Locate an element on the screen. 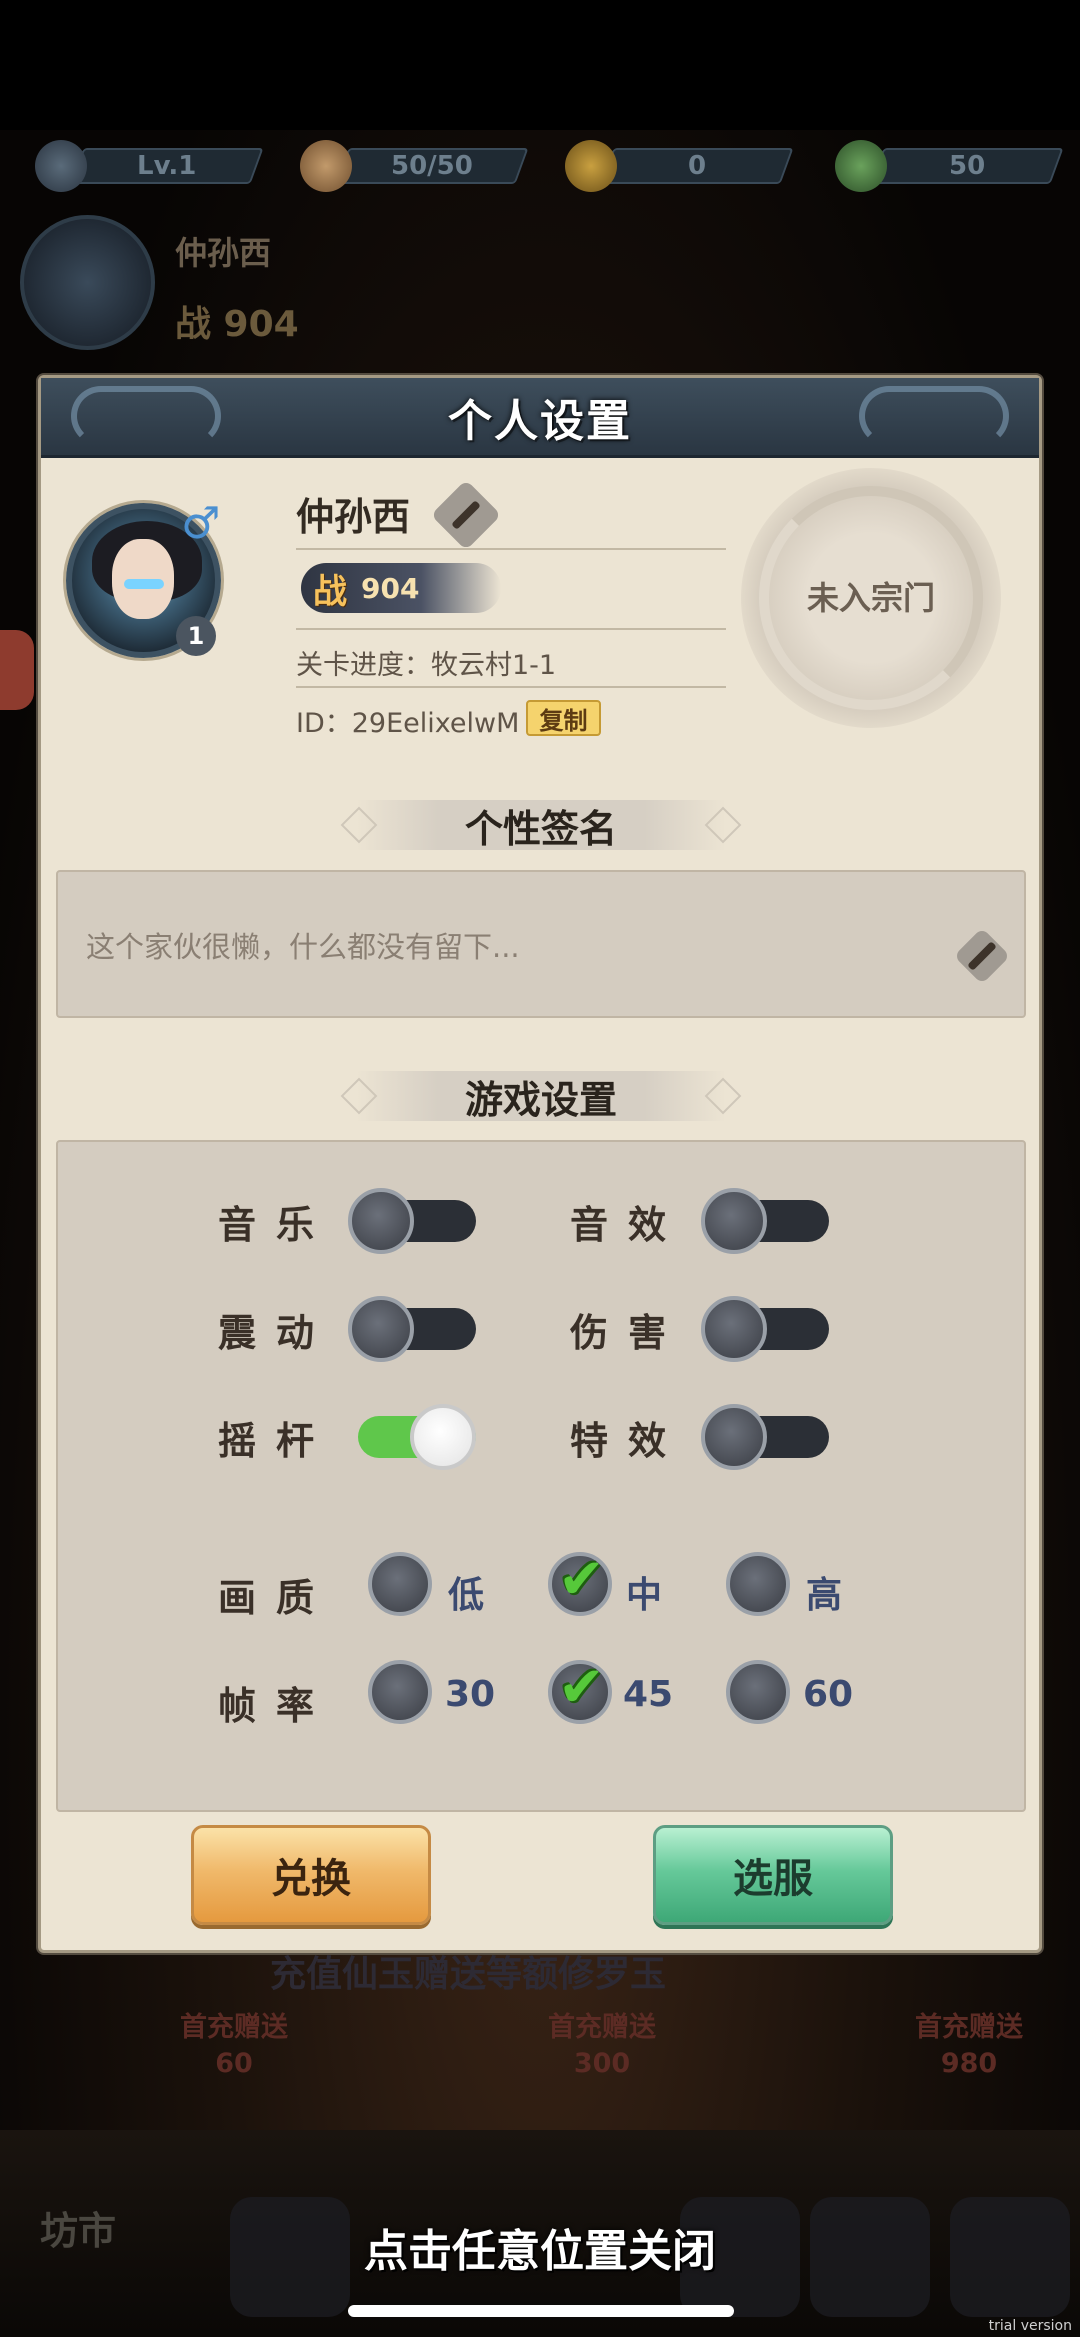 The height and width of the screenshot is (2337, 1080). select-server-button: 选服 is located at coordinates (773, 1875).